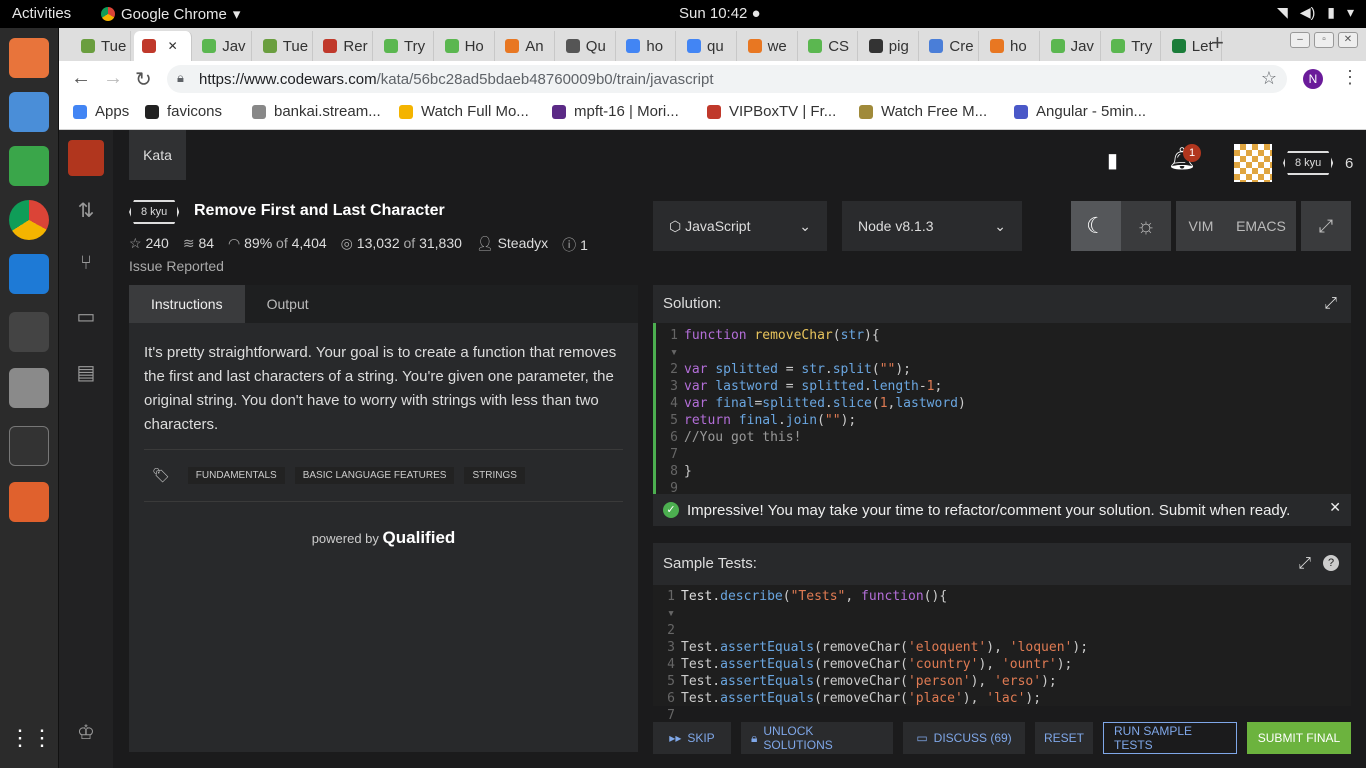  Describe the element at coordinates (101, 111) in the screenshot. I see `bookmark-item: Apps` at that location.